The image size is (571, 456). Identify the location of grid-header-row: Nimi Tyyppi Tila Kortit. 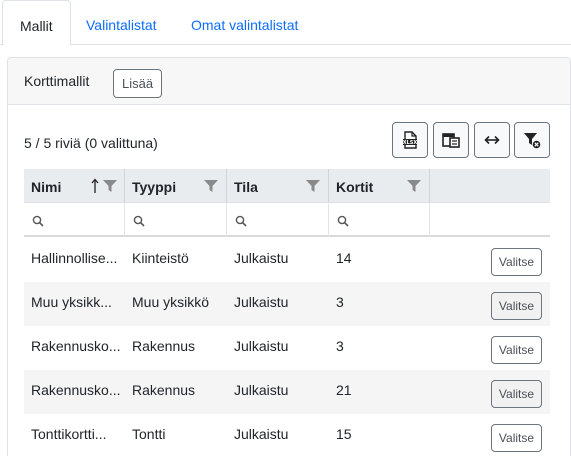
(287, 186).